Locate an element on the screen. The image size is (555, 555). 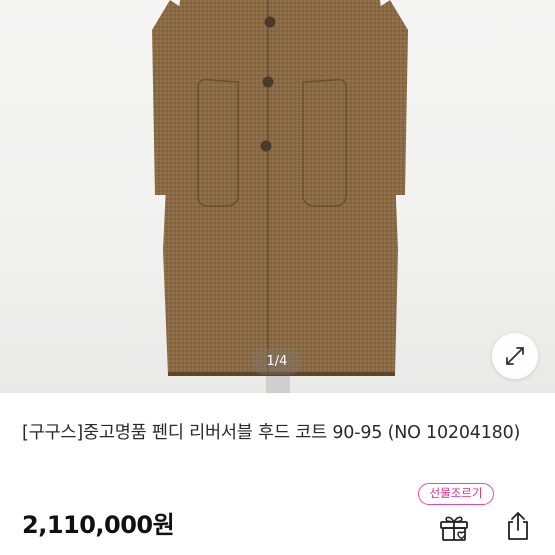
share-icon is located at coordinates (518, 526).